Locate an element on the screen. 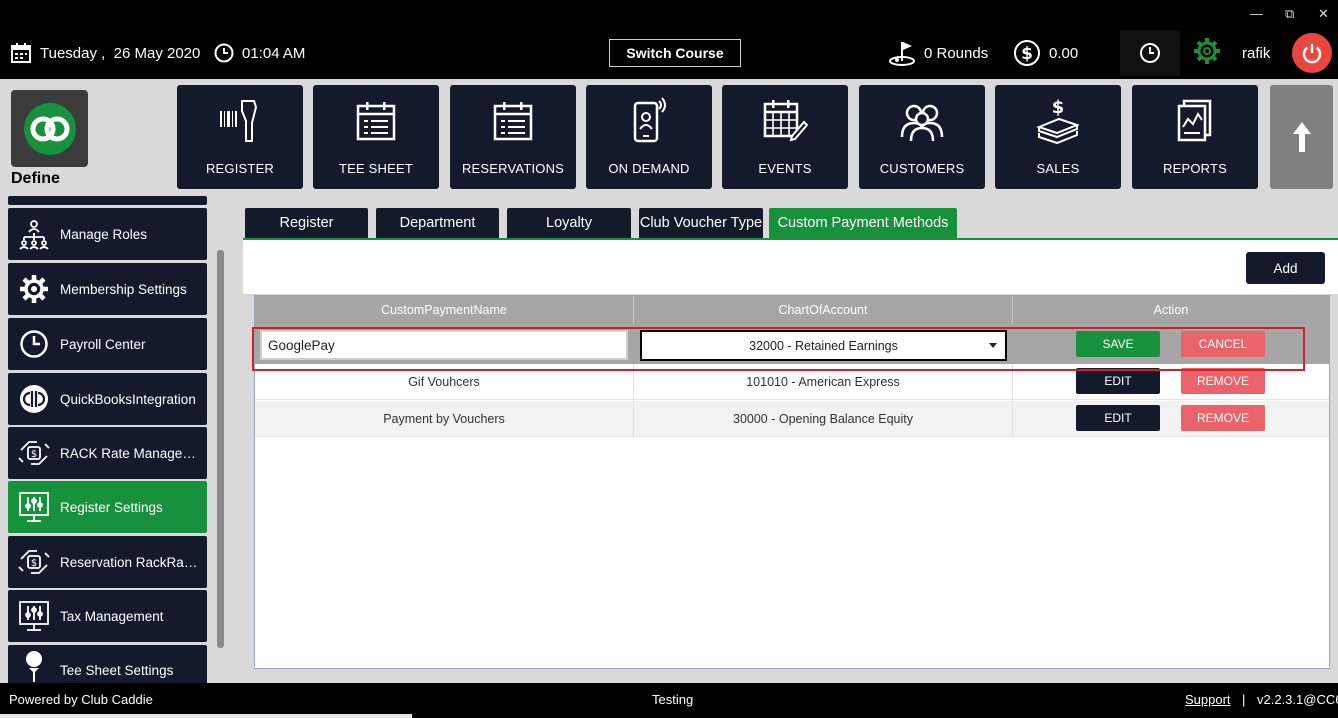  tab-club-voucher-type: Club Voucher Type is located at coordinates (701, 223).